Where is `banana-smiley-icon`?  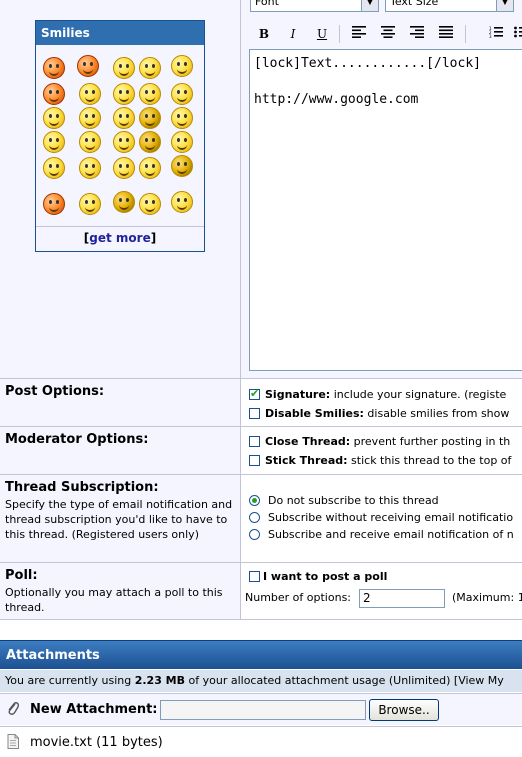
banana-smiley-icon is located at coordinates (182, 202).